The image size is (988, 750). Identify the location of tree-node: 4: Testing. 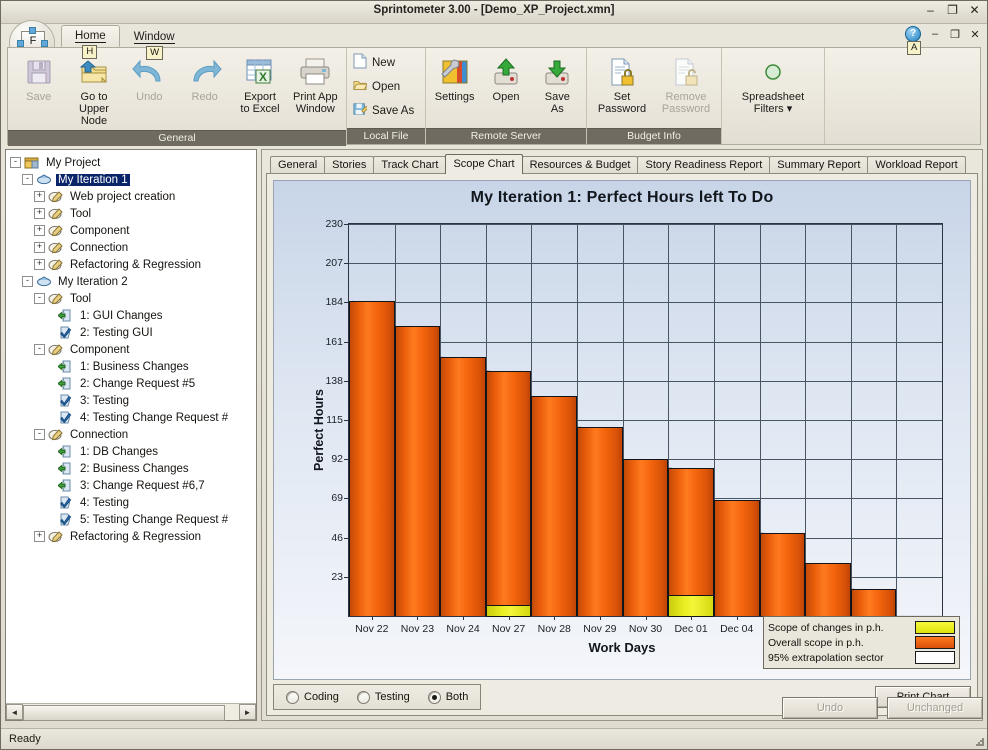
(133, 502).